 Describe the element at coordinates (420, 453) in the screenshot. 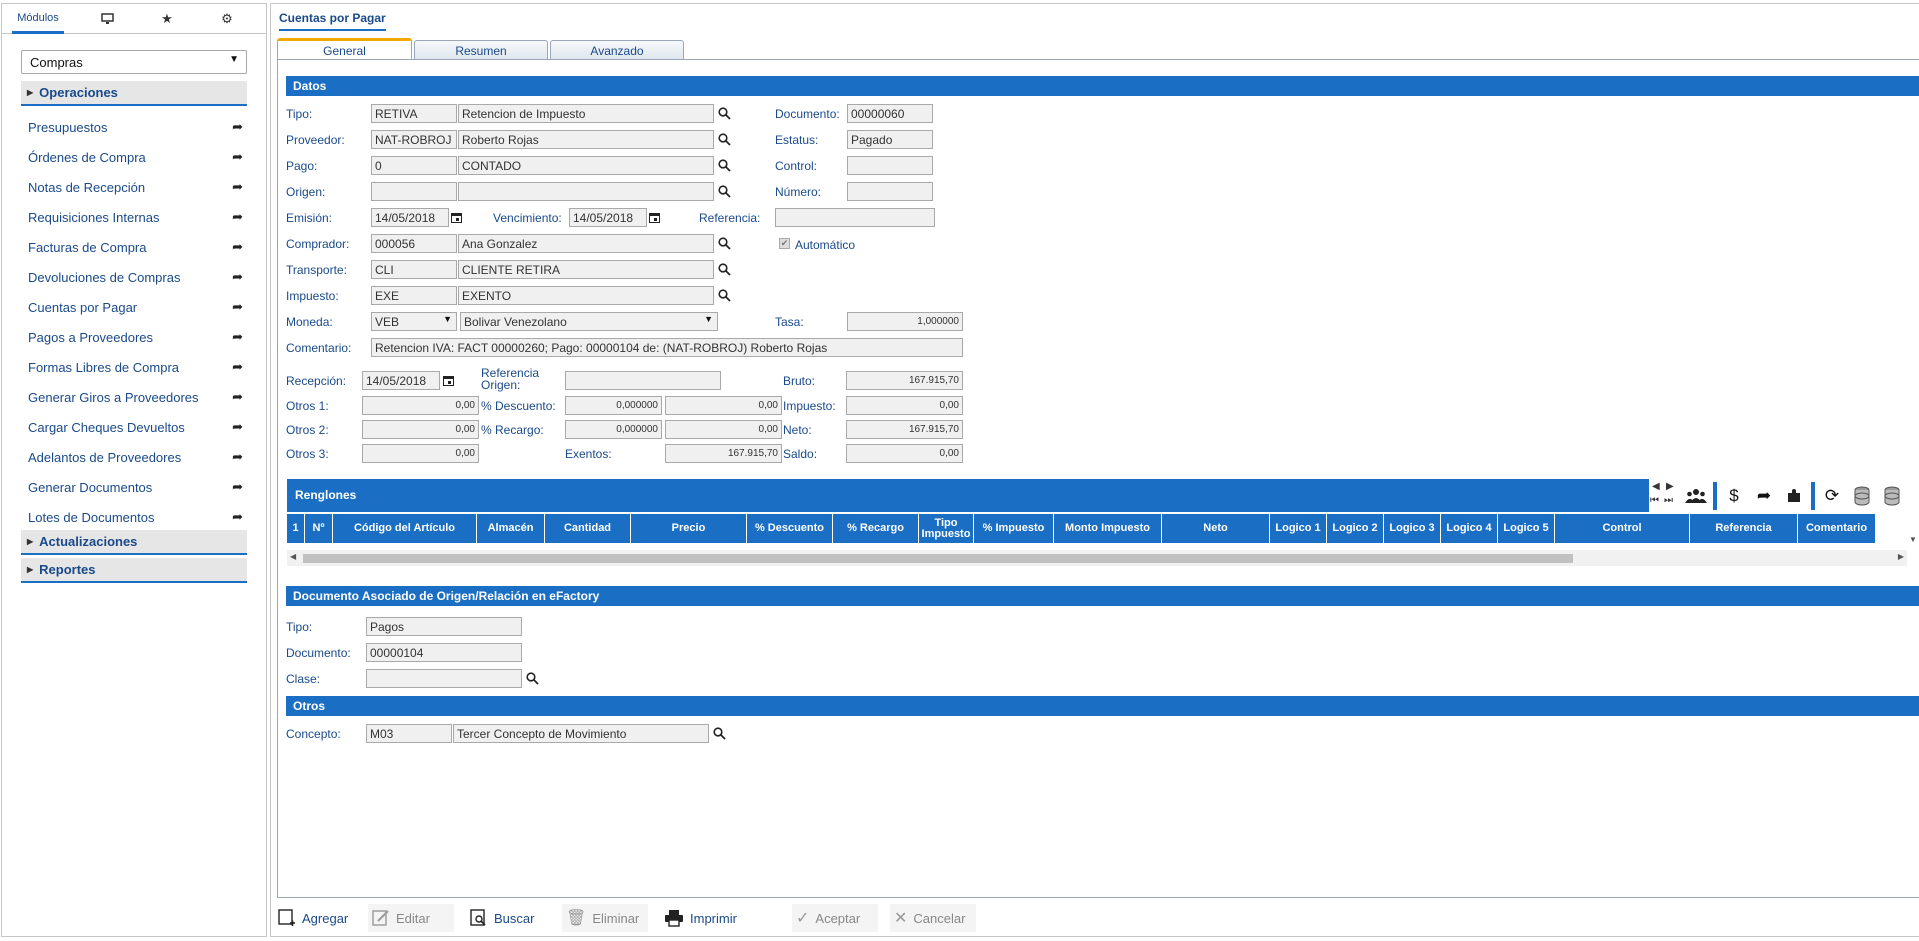

I see `otros3-field: 0,00` at that location.